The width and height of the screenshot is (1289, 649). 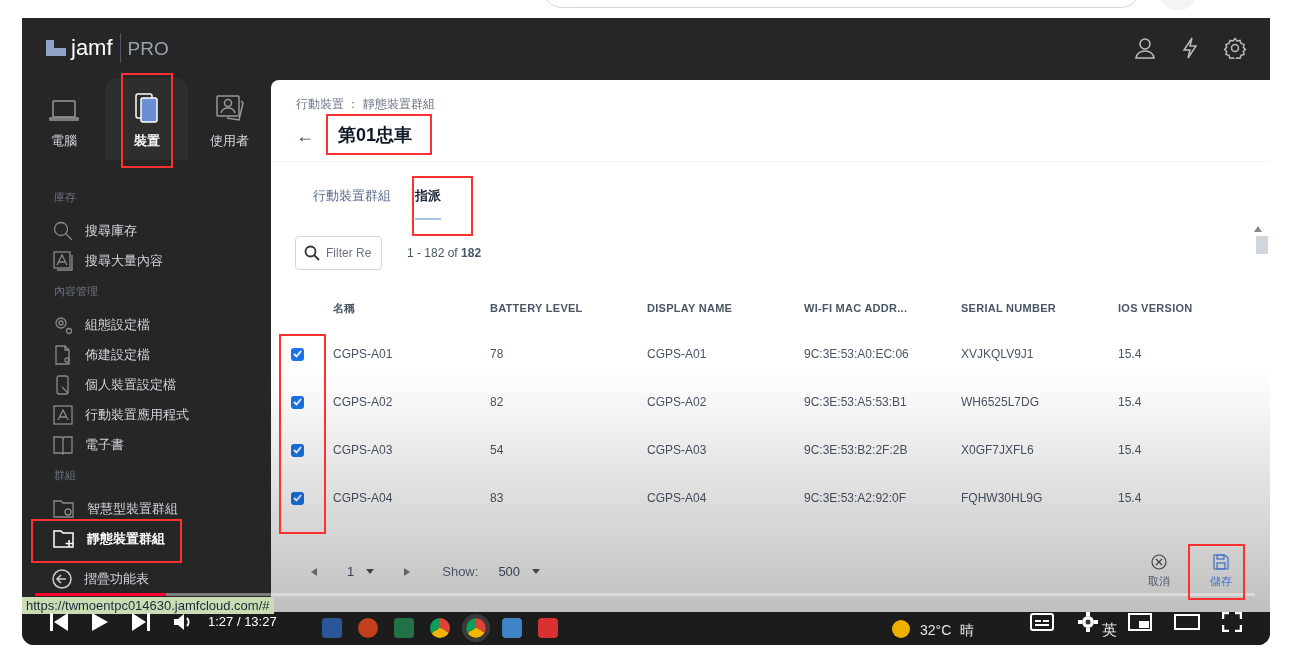 I want to click on section-heading: 內容管理, so click(x=76, y=291).